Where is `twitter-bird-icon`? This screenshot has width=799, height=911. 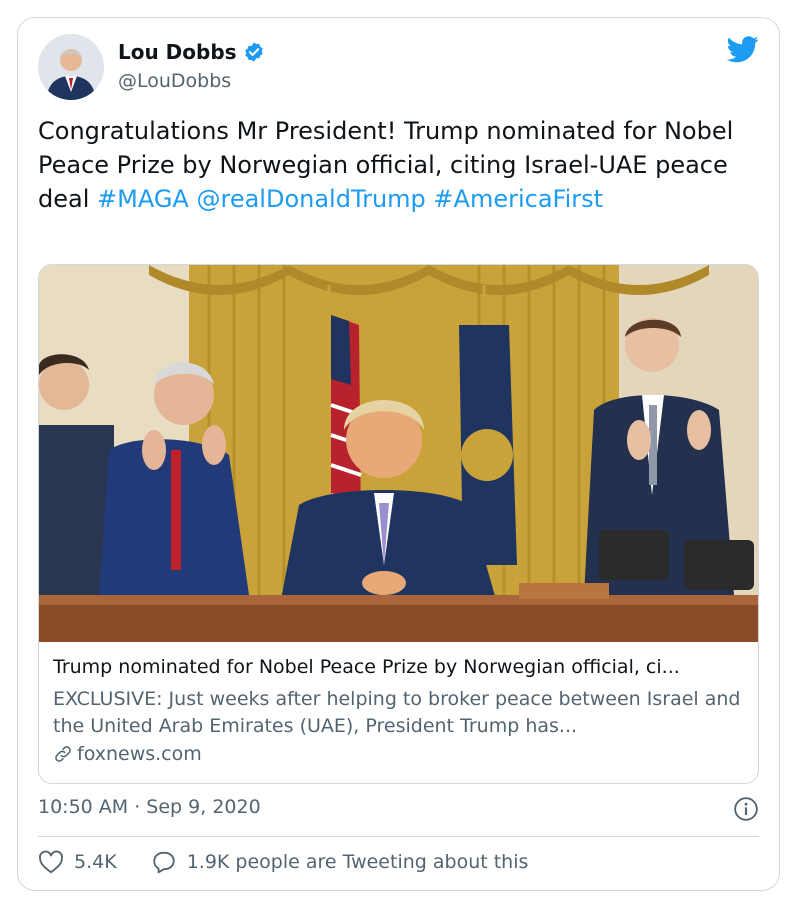 twitter-bird-icon is located at coordinates (742, 51).